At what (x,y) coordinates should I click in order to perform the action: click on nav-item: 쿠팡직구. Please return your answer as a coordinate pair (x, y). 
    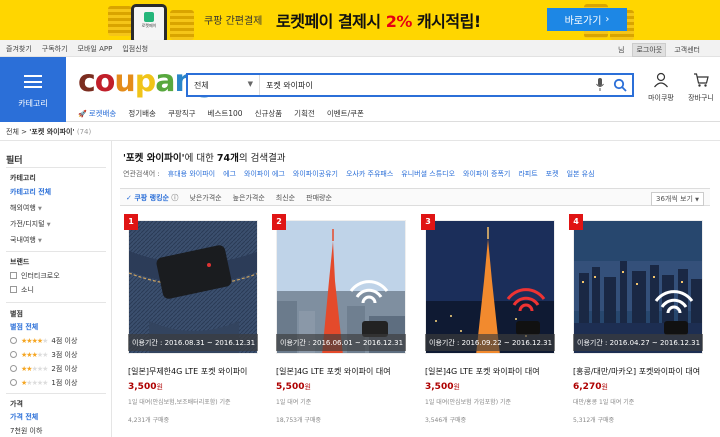
    Looking at the image, I should click on (182, 113).